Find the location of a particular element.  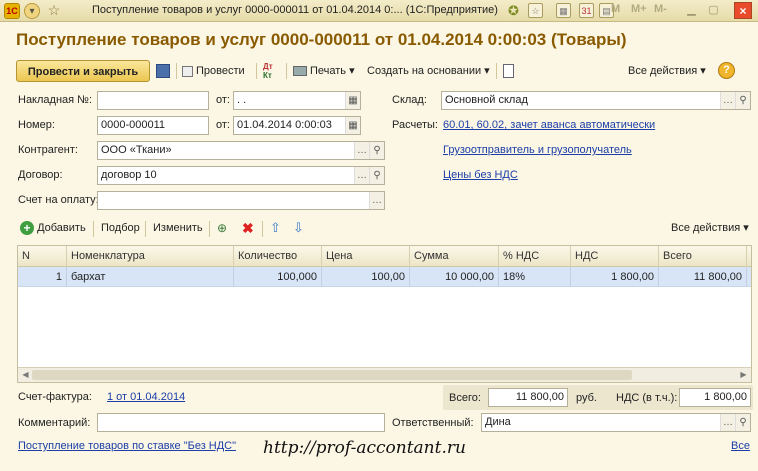

counterparty-field: ООО «Ткани» … ⚲ is located at coordinates (241, 150).